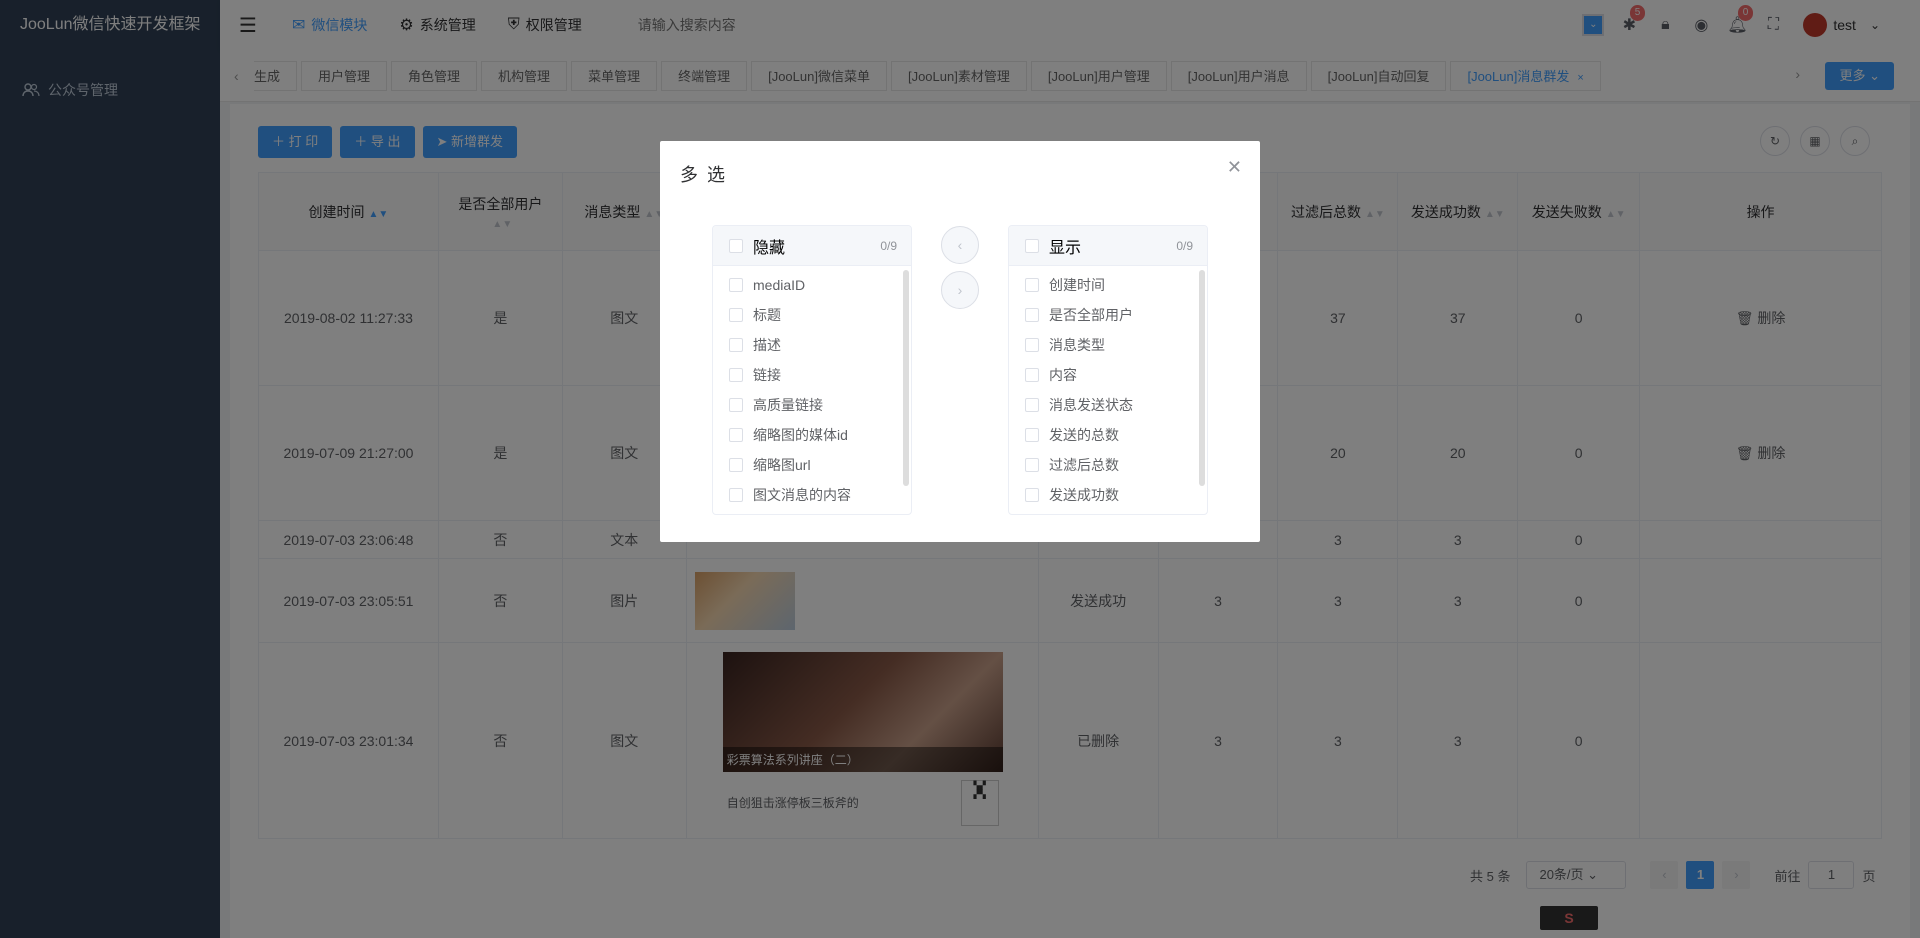  I want to click on list-item: 发送的总数, so click(1108, 435).